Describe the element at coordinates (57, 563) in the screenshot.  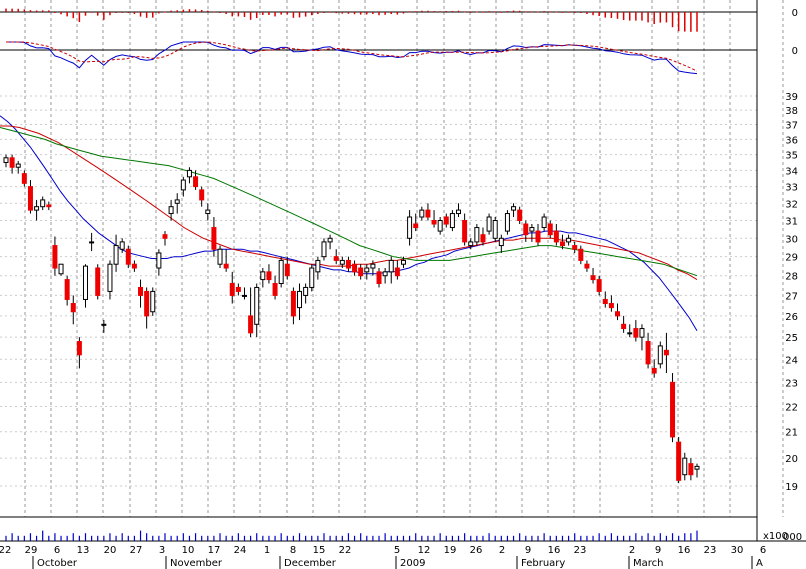
I see `month-label-0: October` at that location.